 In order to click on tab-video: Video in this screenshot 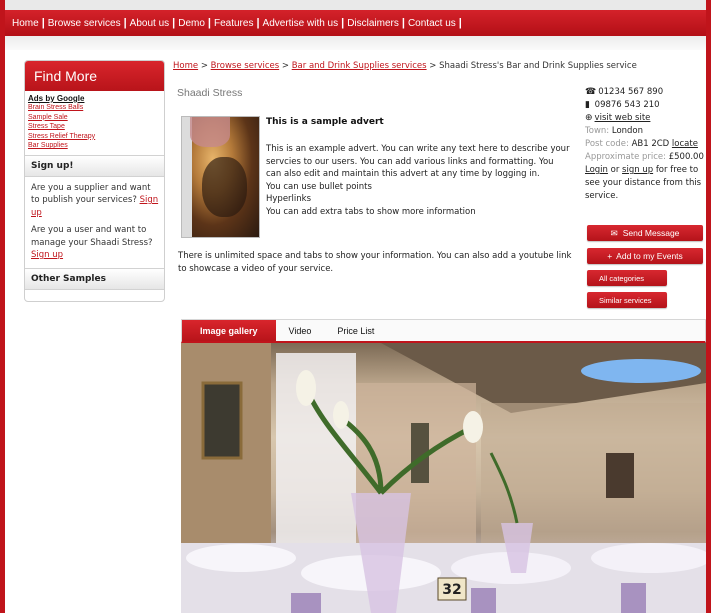, I will do `click(300, 330)`.